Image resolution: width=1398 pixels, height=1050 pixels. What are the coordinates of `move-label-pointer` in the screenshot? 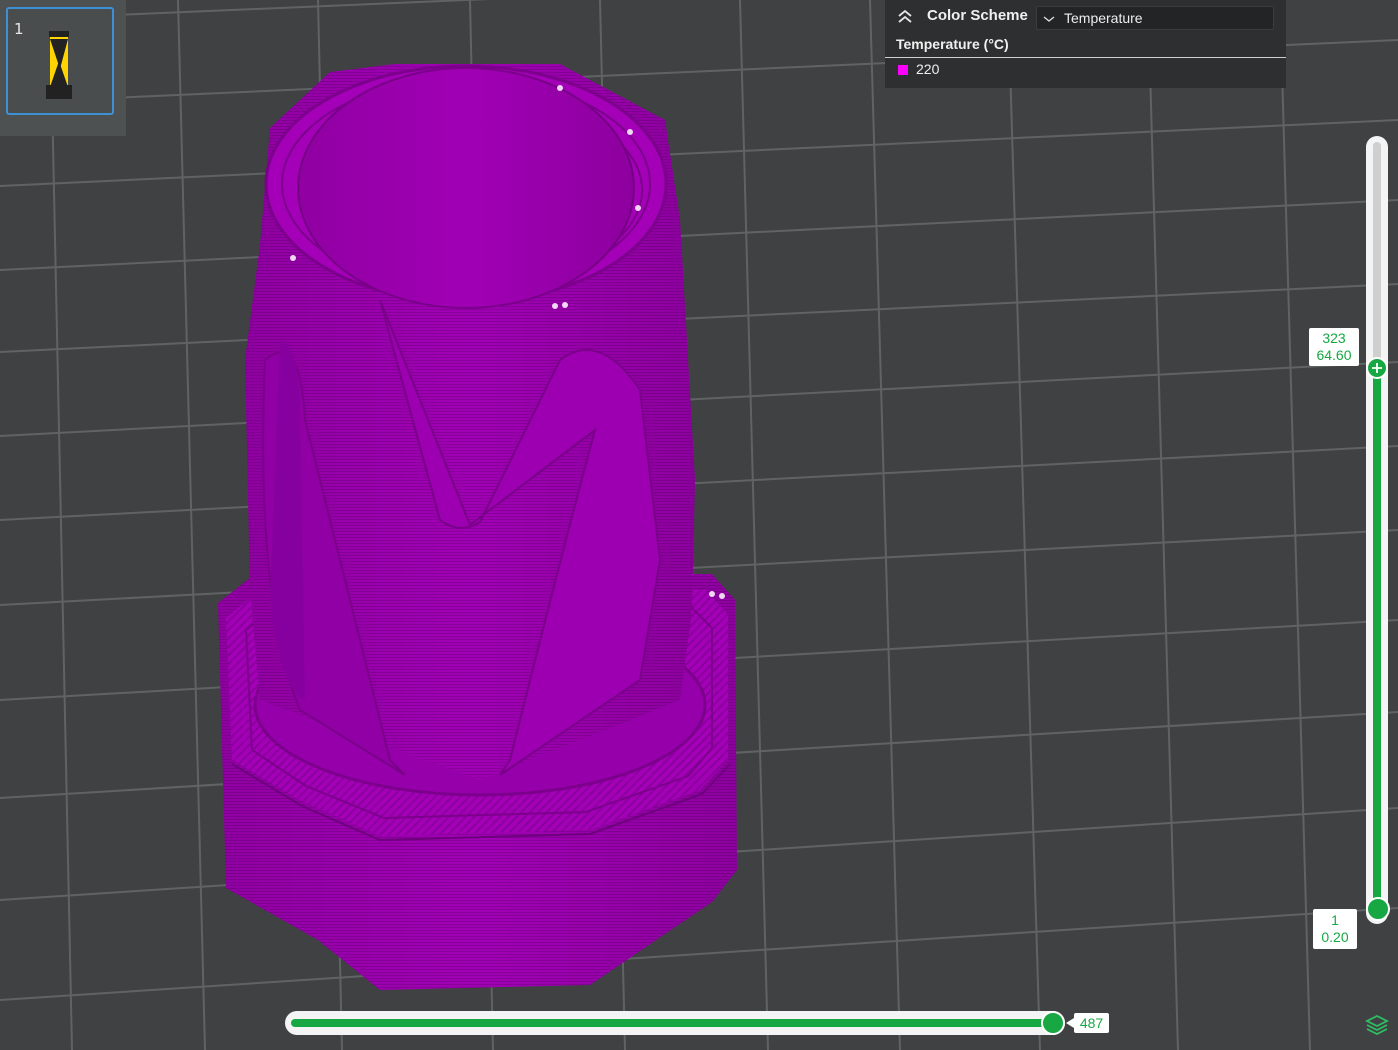 It's located at (1070, 1023).